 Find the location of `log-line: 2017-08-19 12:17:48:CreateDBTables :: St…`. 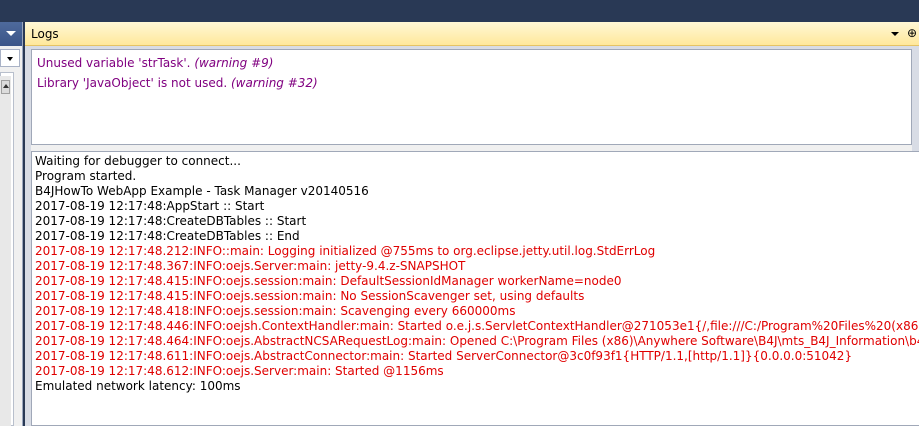

log-line: 2017-08-19 12:17:48:CreateDBTables :: St… is located at coordinates (171, 221).